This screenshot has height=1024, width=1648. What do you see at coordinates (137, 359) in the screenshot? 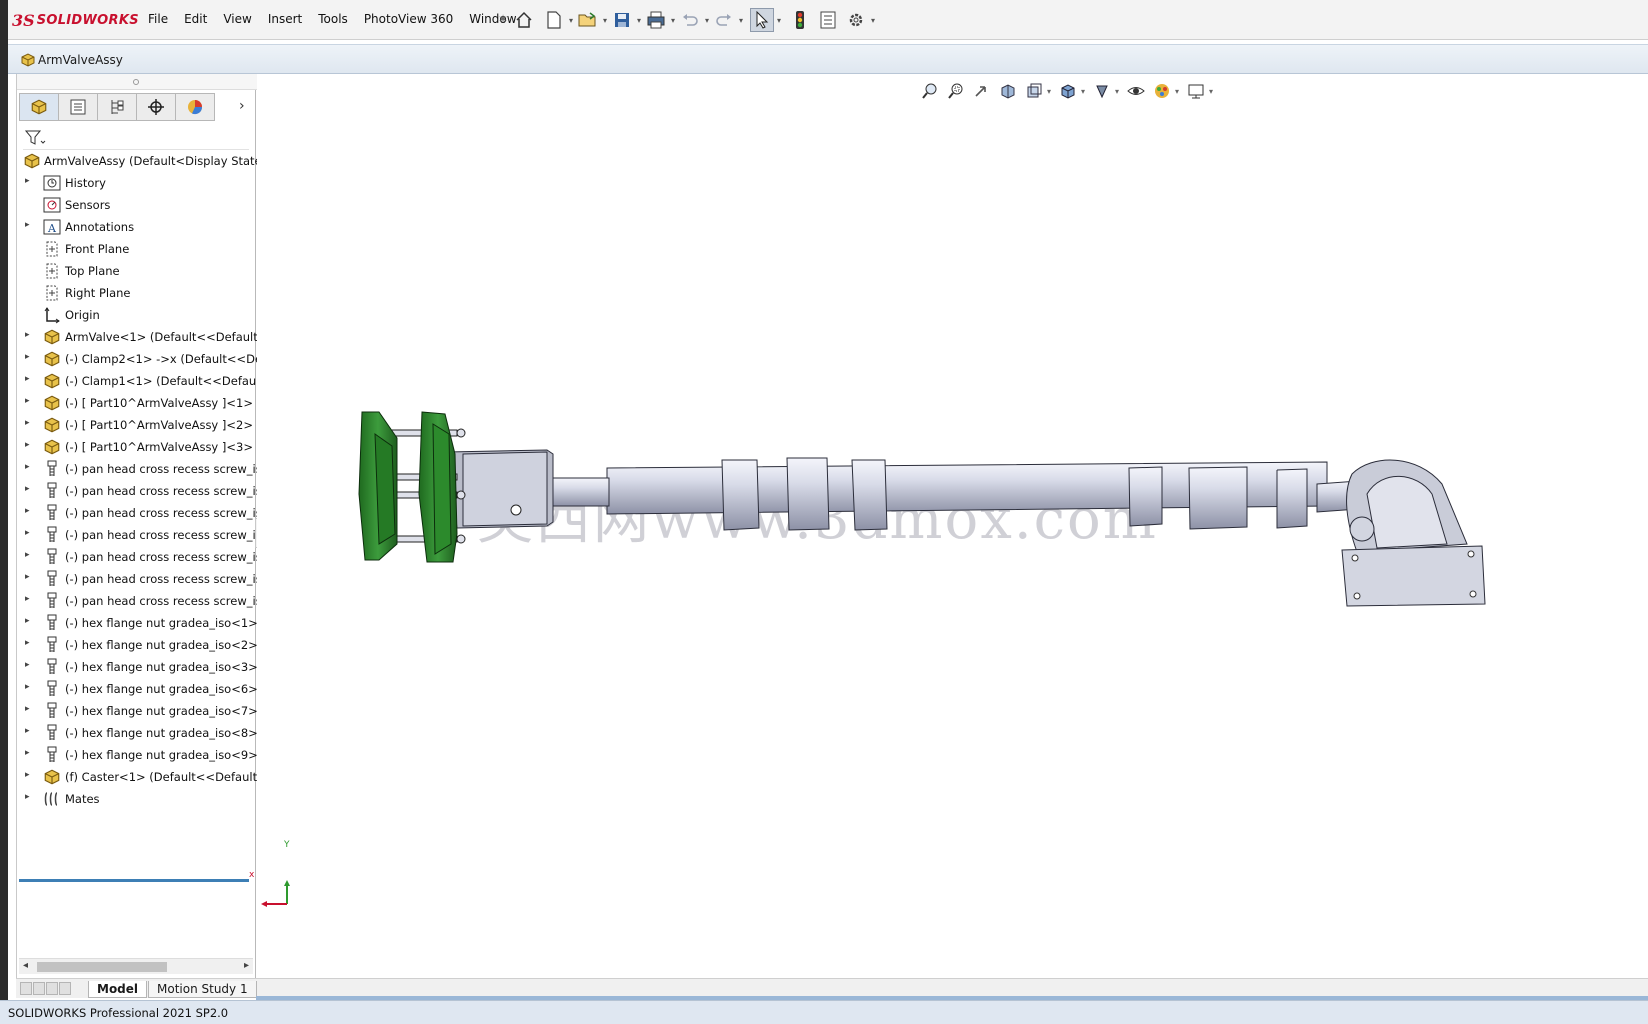
I see `tree-item: ▸ (-) Clamp2<1> ->x (Default<<Defau` at bounding box center [137, 359].